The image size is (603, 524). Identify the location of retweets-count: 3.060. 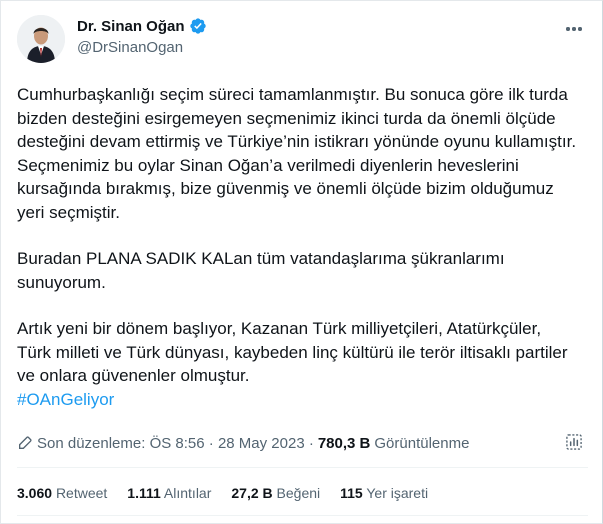
(35, 493).